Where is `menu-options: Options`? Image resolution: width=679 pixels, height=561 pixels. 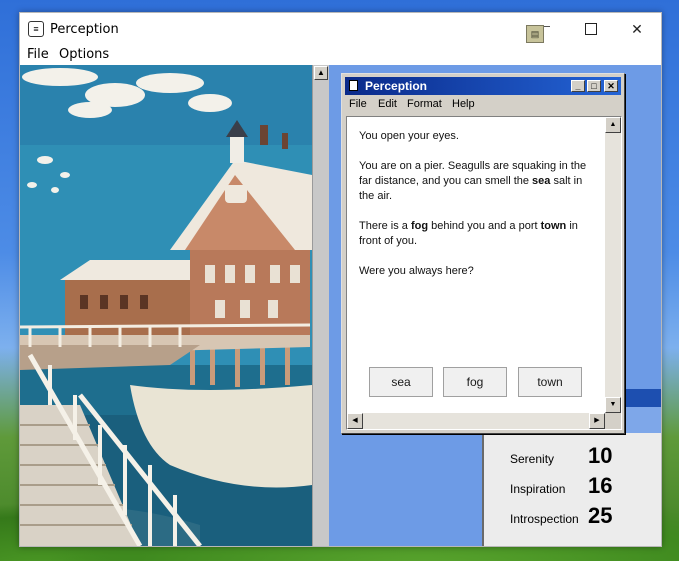 menu-options: Options is located at coordinates (84, 54).